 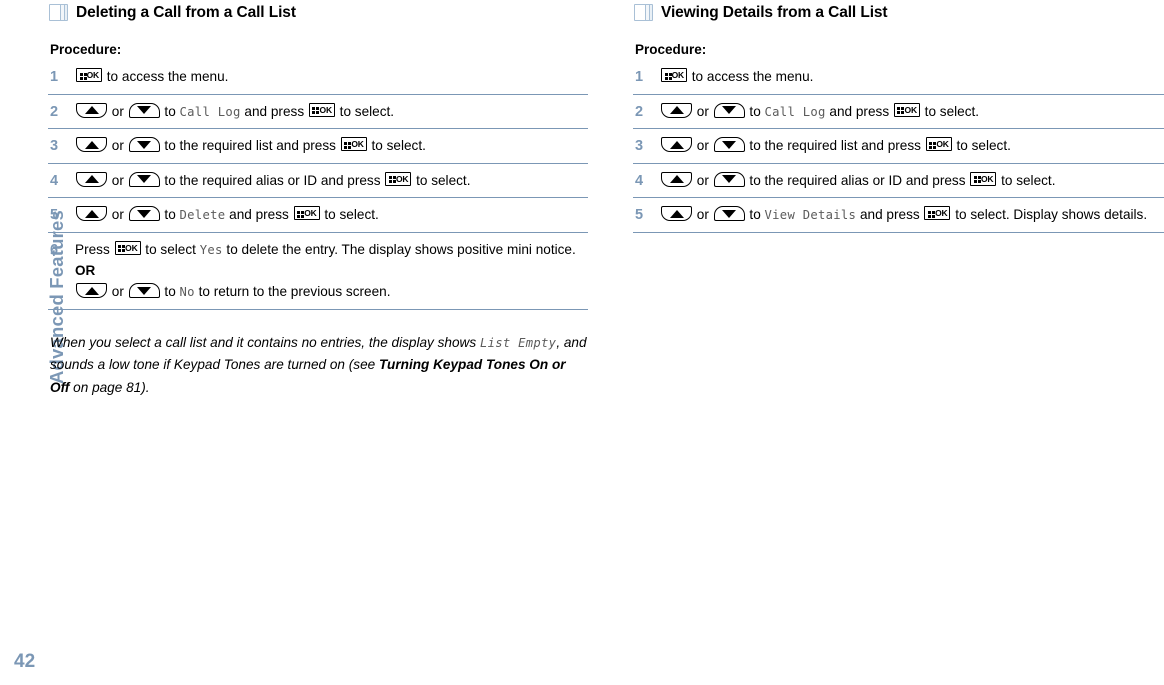 I want to click on section-title-left: Deleting a Call from a Call List, so click(x=186, y=12).